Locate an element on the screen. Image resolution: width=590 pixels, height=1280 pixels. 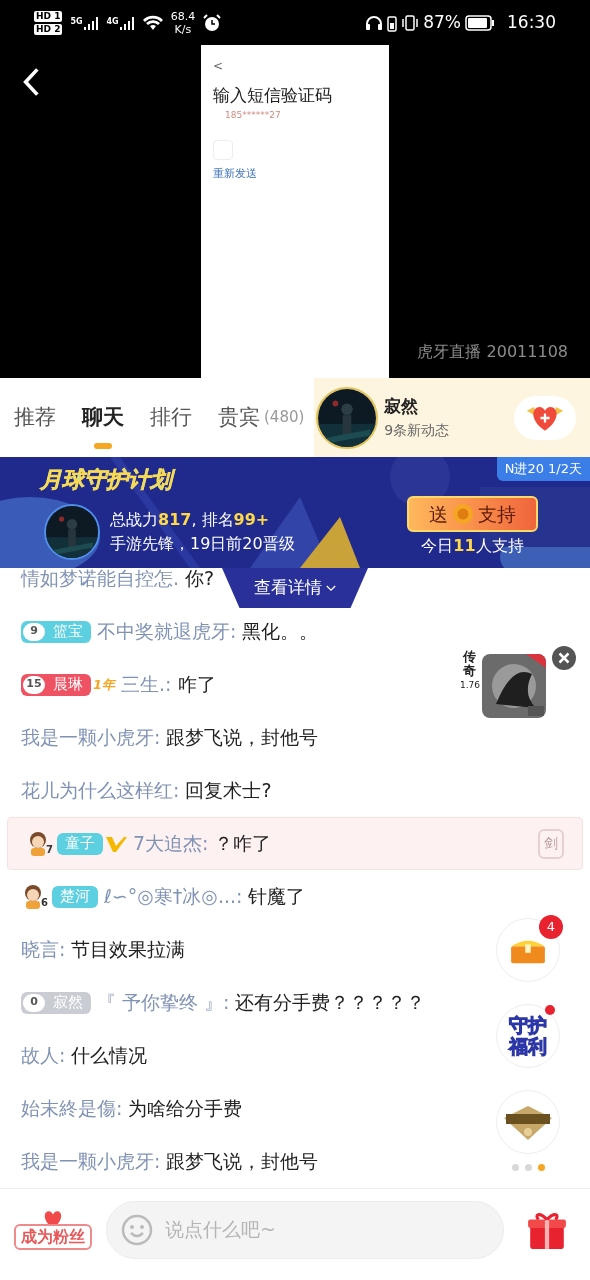
chat-username: 7大迫杰: is located at coordinates (170, 843).